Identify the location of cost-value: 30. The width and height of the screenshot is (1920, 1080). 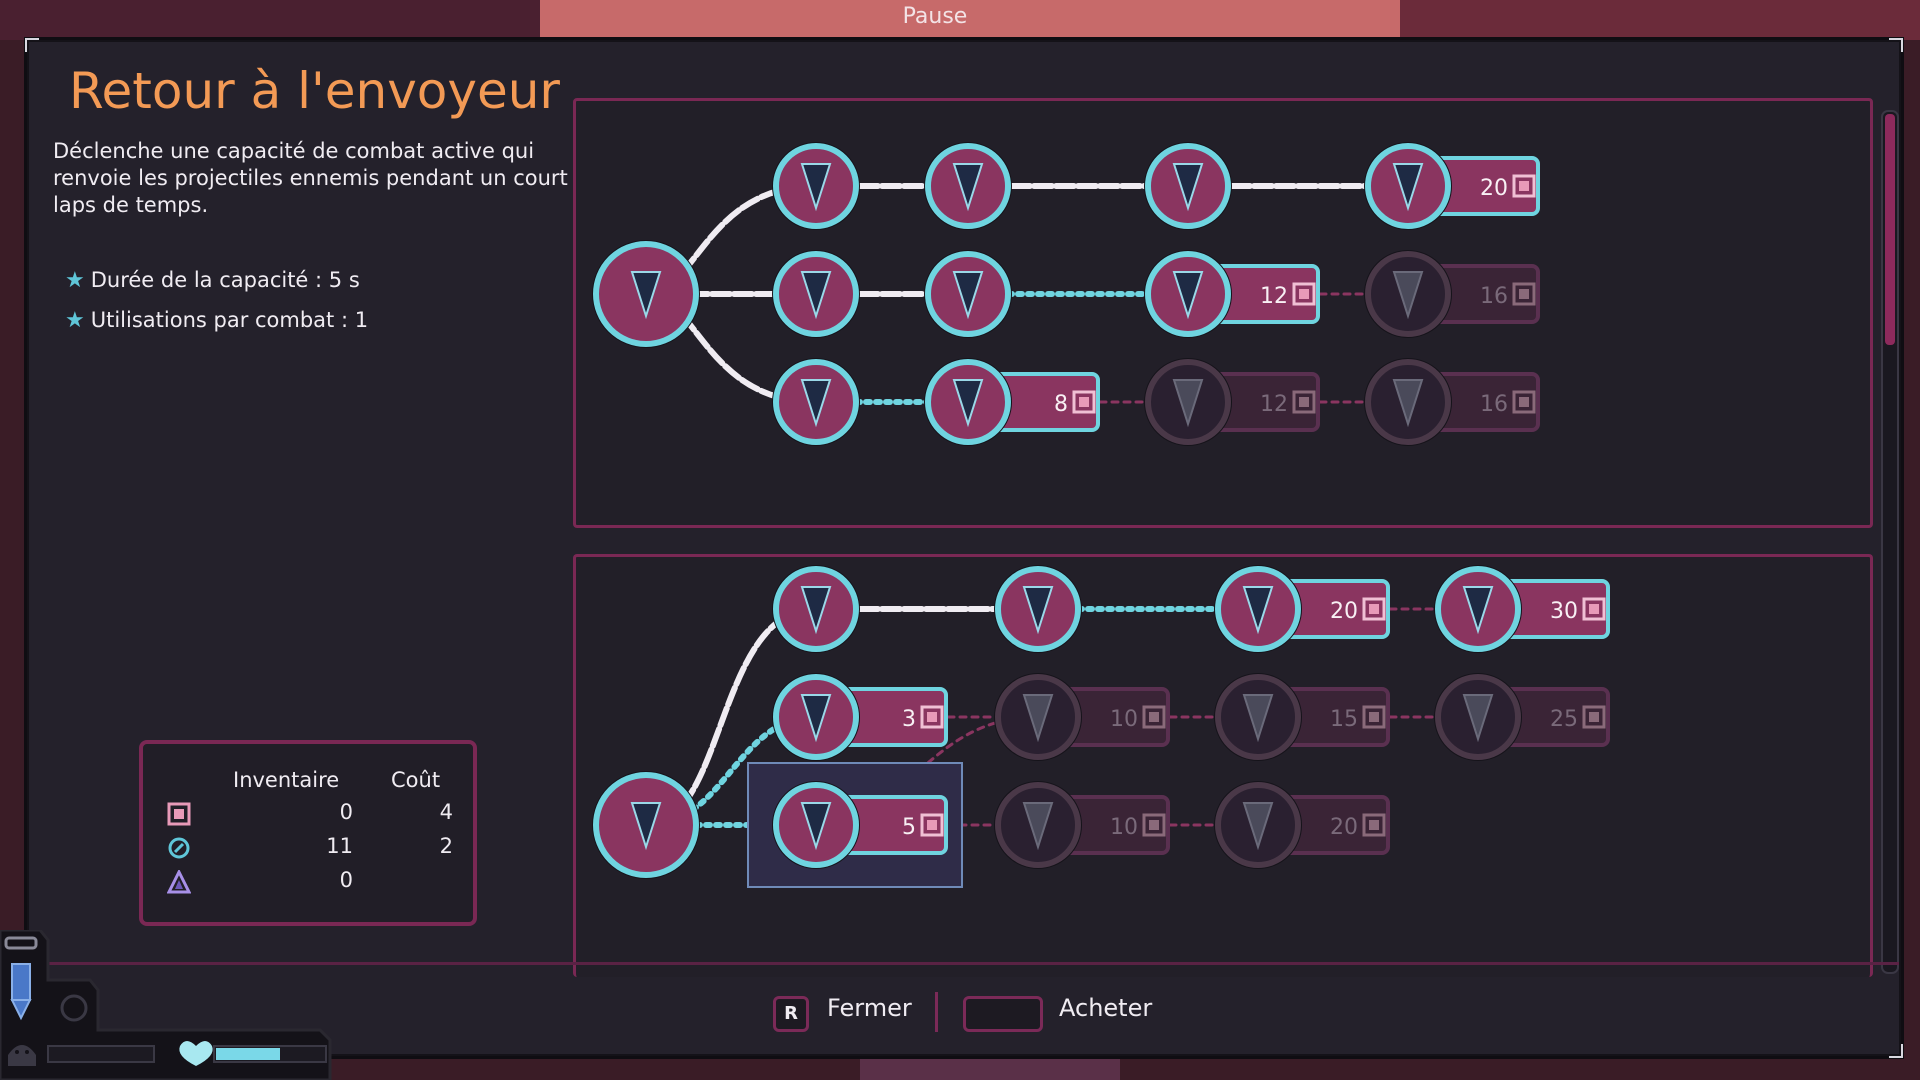
(1564, 611).